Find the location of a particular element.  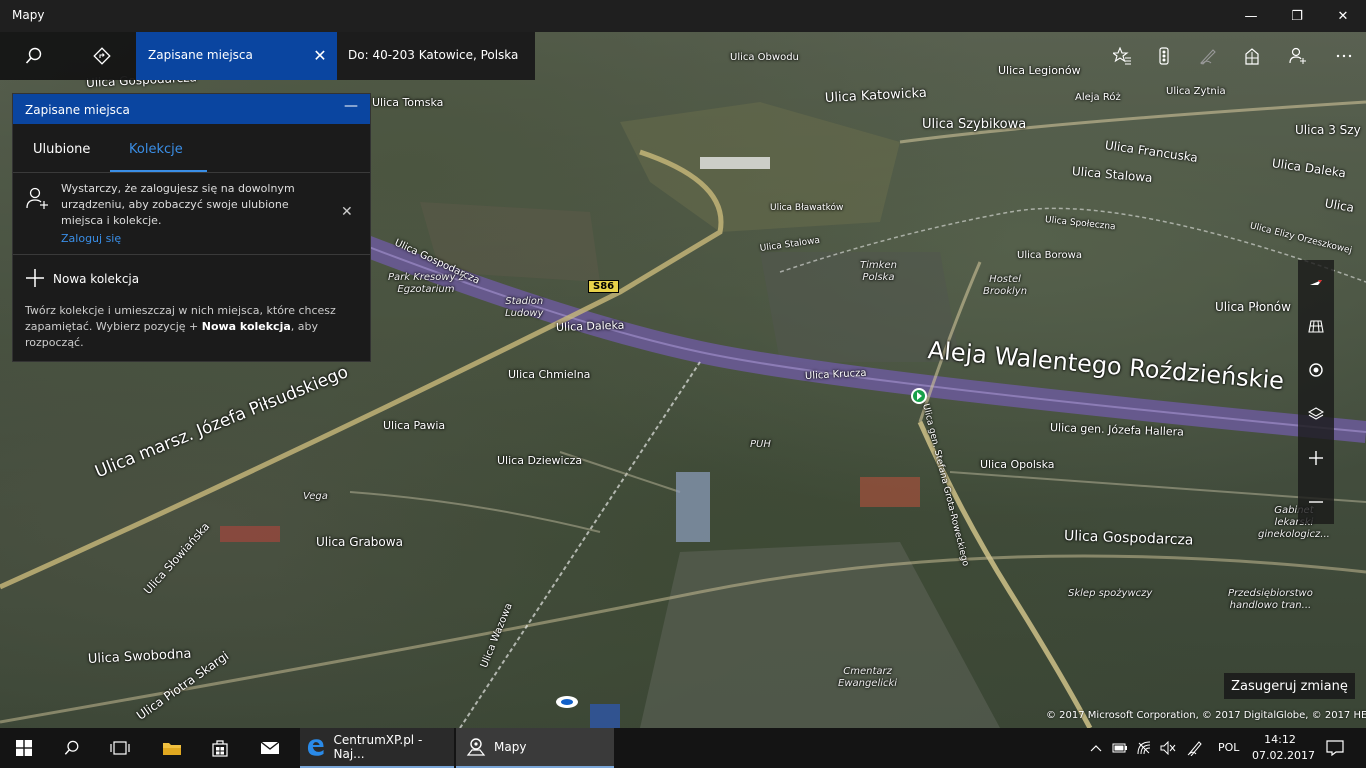

suggest-change-button: Zasugeruj zmianę is located at coordinates (1289, 686).